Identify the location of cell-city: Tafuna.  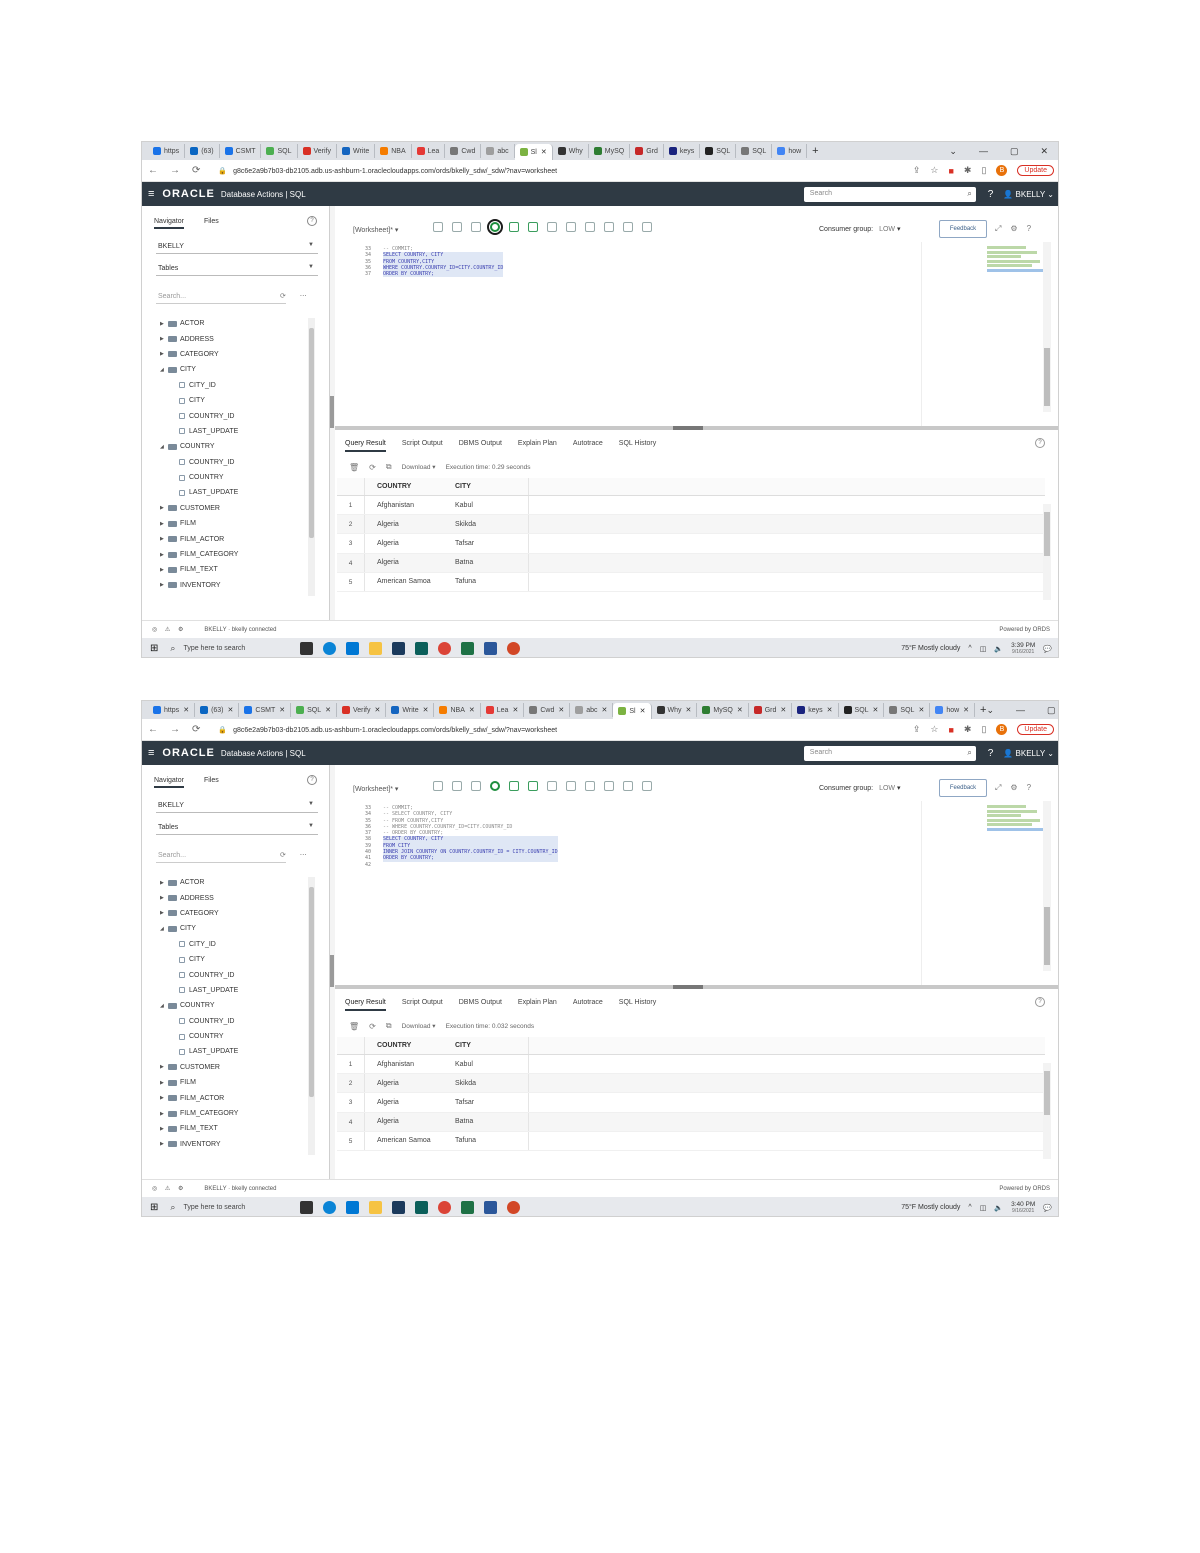
(489, 581).